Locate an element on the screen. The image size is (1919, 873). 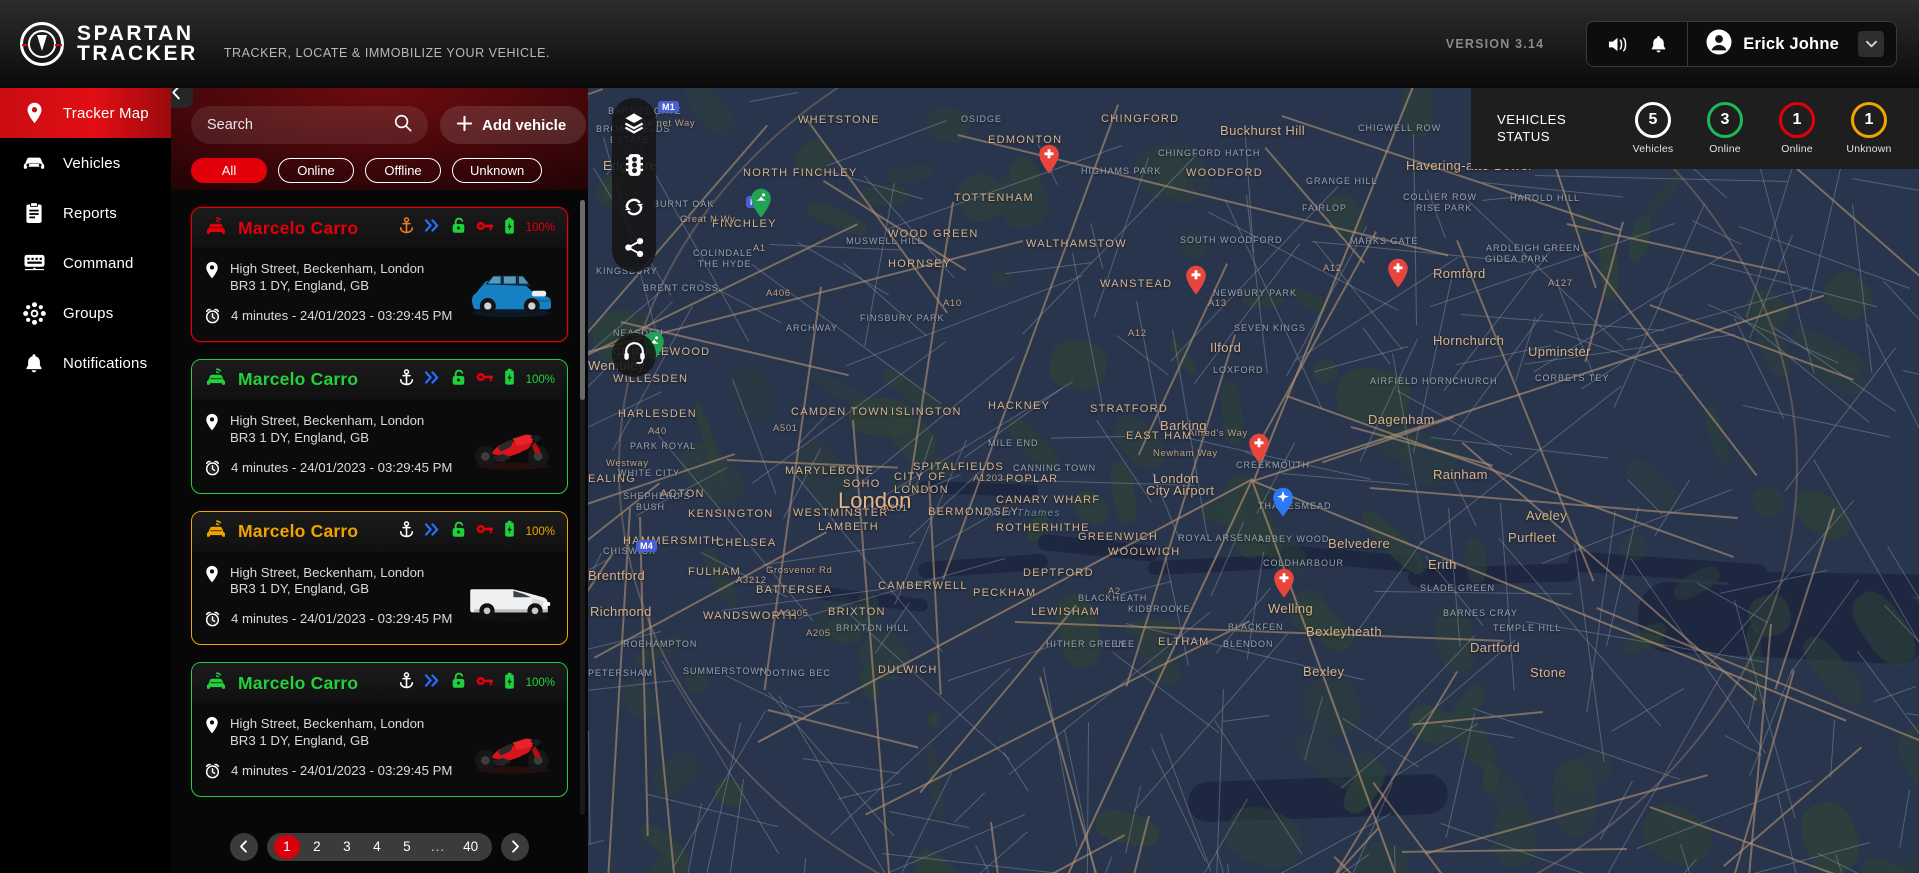
chevron-left-icon is located at coordinates (182, 98).